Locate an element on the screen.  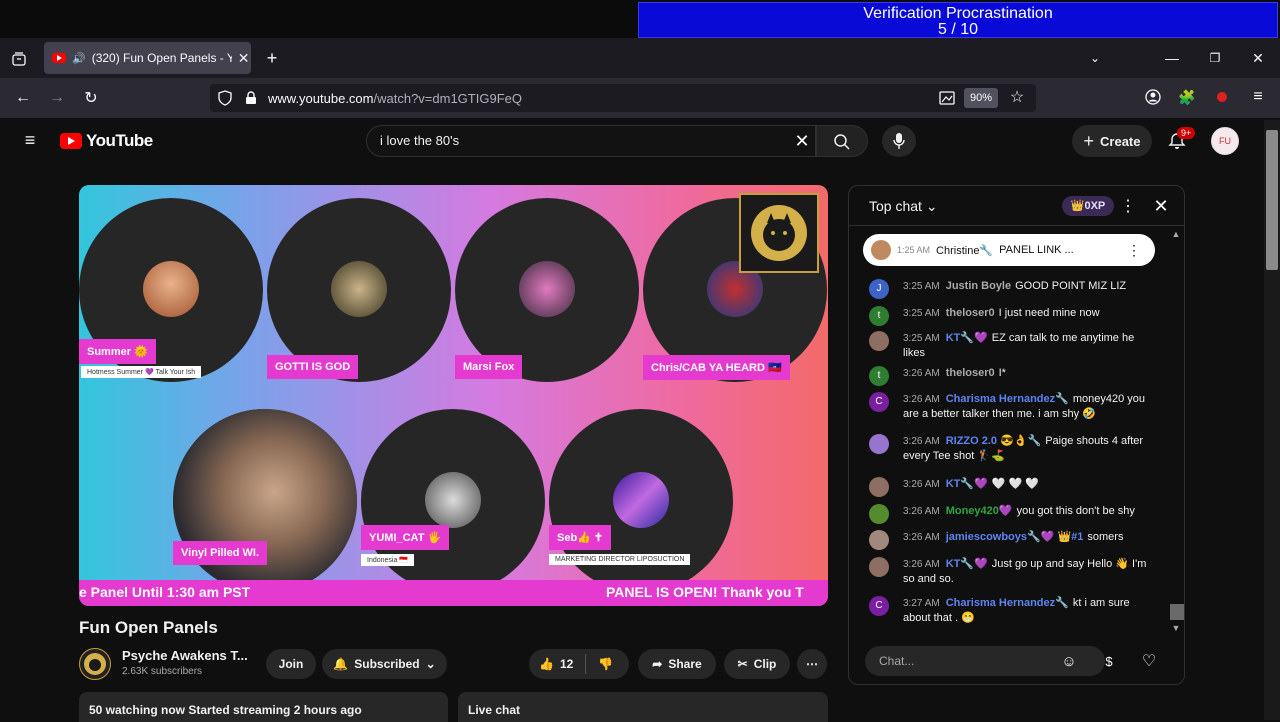
create-button: + Create is located at coordinates (1112, 141).